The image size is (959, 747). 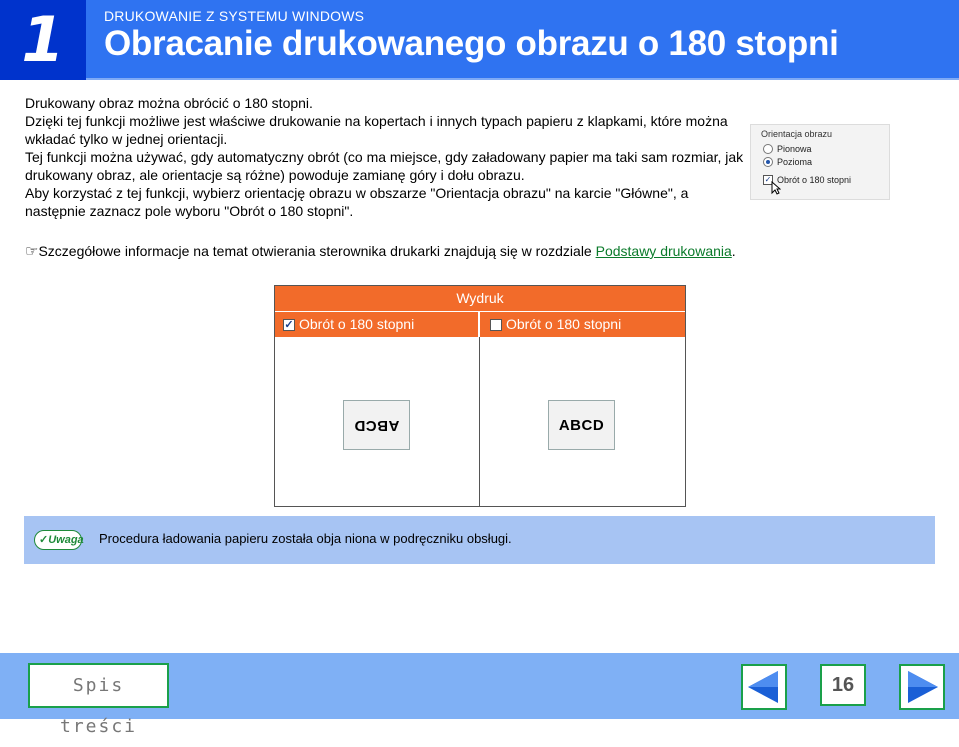 What do you see at coordinates (794, 149) in the screenshot?
I see `portrait-label: Pionowa` at bounding box center [794, 149].